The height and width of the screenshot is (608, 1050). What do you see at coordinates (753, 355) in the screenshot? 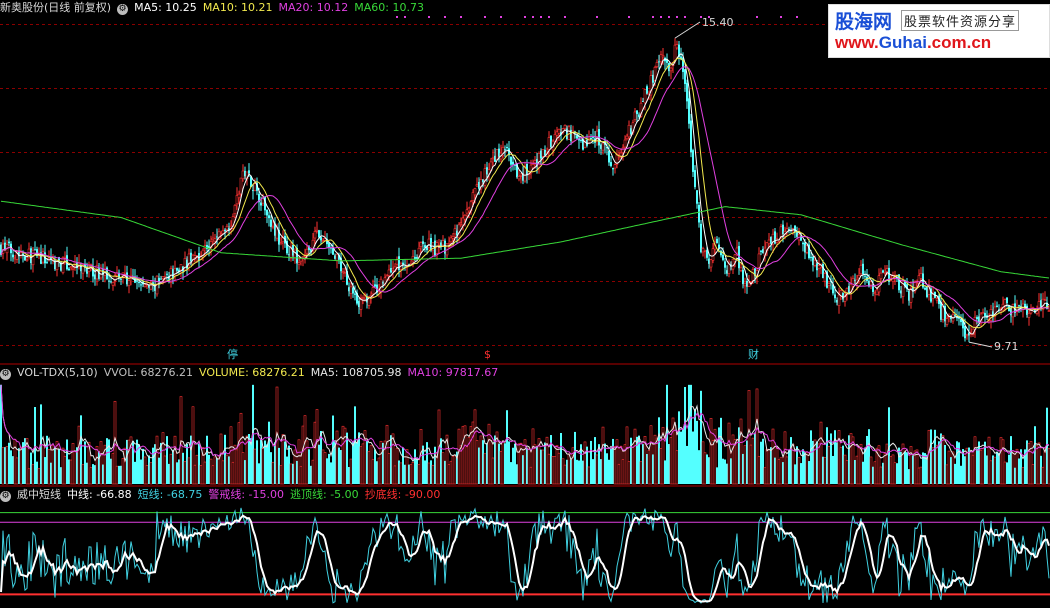
I see `finance-marker: 财` at bounding box center [753, 355].